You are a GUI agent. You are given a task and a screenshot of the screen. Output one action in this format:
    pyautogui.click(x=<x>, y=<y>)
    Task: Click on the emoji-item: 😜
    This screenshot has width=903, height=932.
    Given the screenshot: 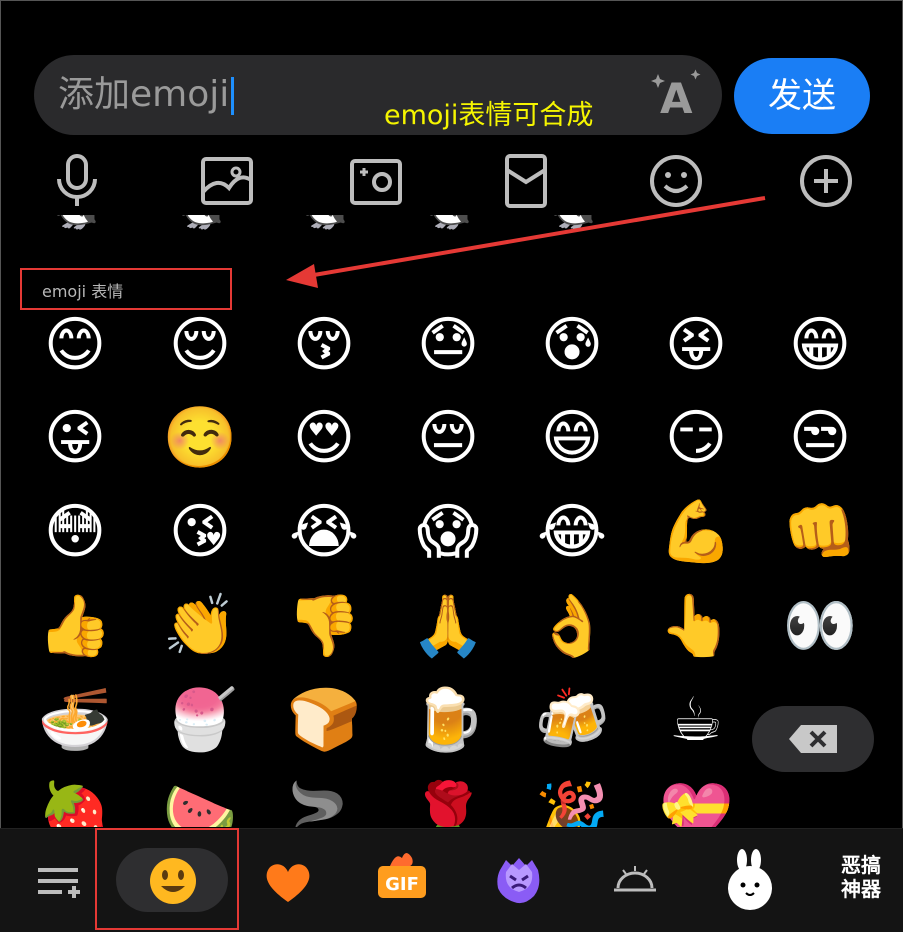 What is the action you would take?
    pyautogui.click(x=75, y=438)
    